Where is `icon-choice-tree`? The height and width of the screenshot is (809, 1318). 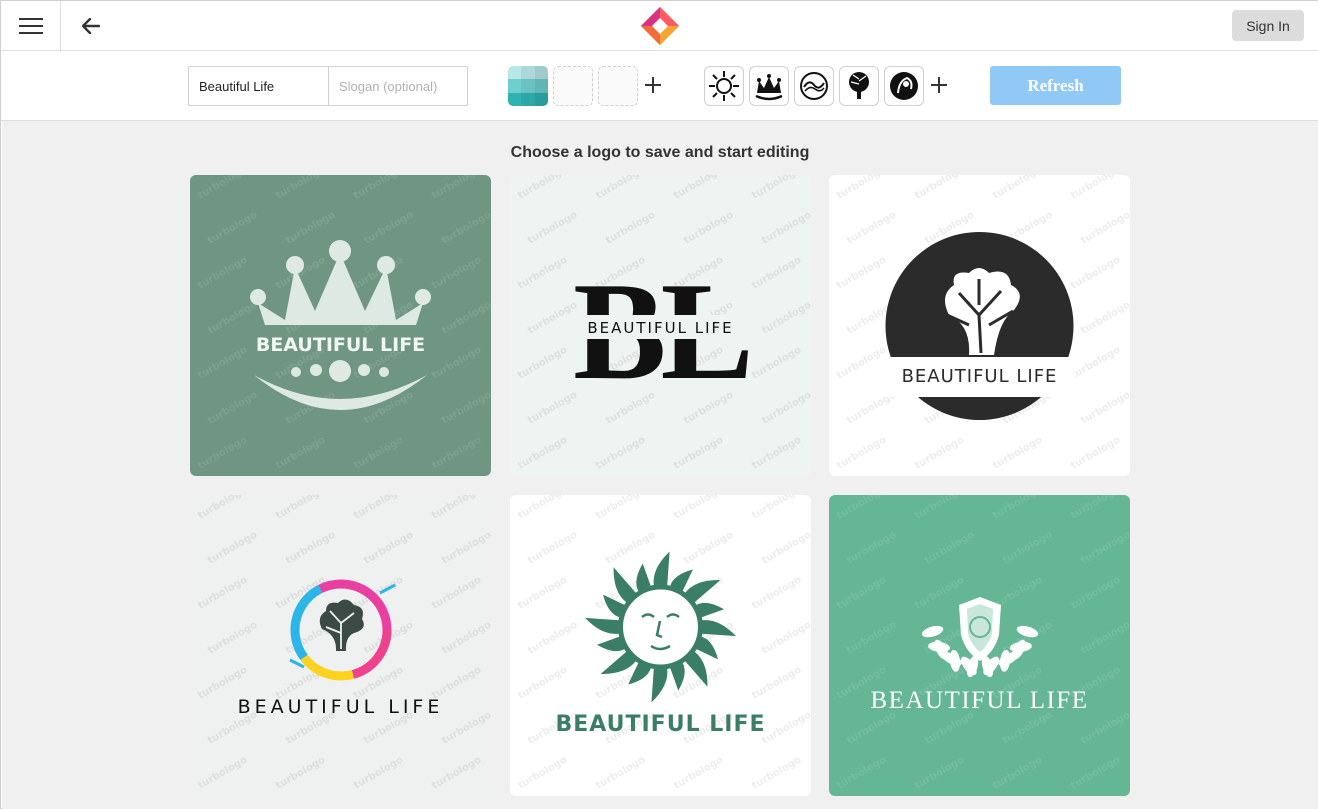
icon-choice-tree is located at coordinates (859, 86).